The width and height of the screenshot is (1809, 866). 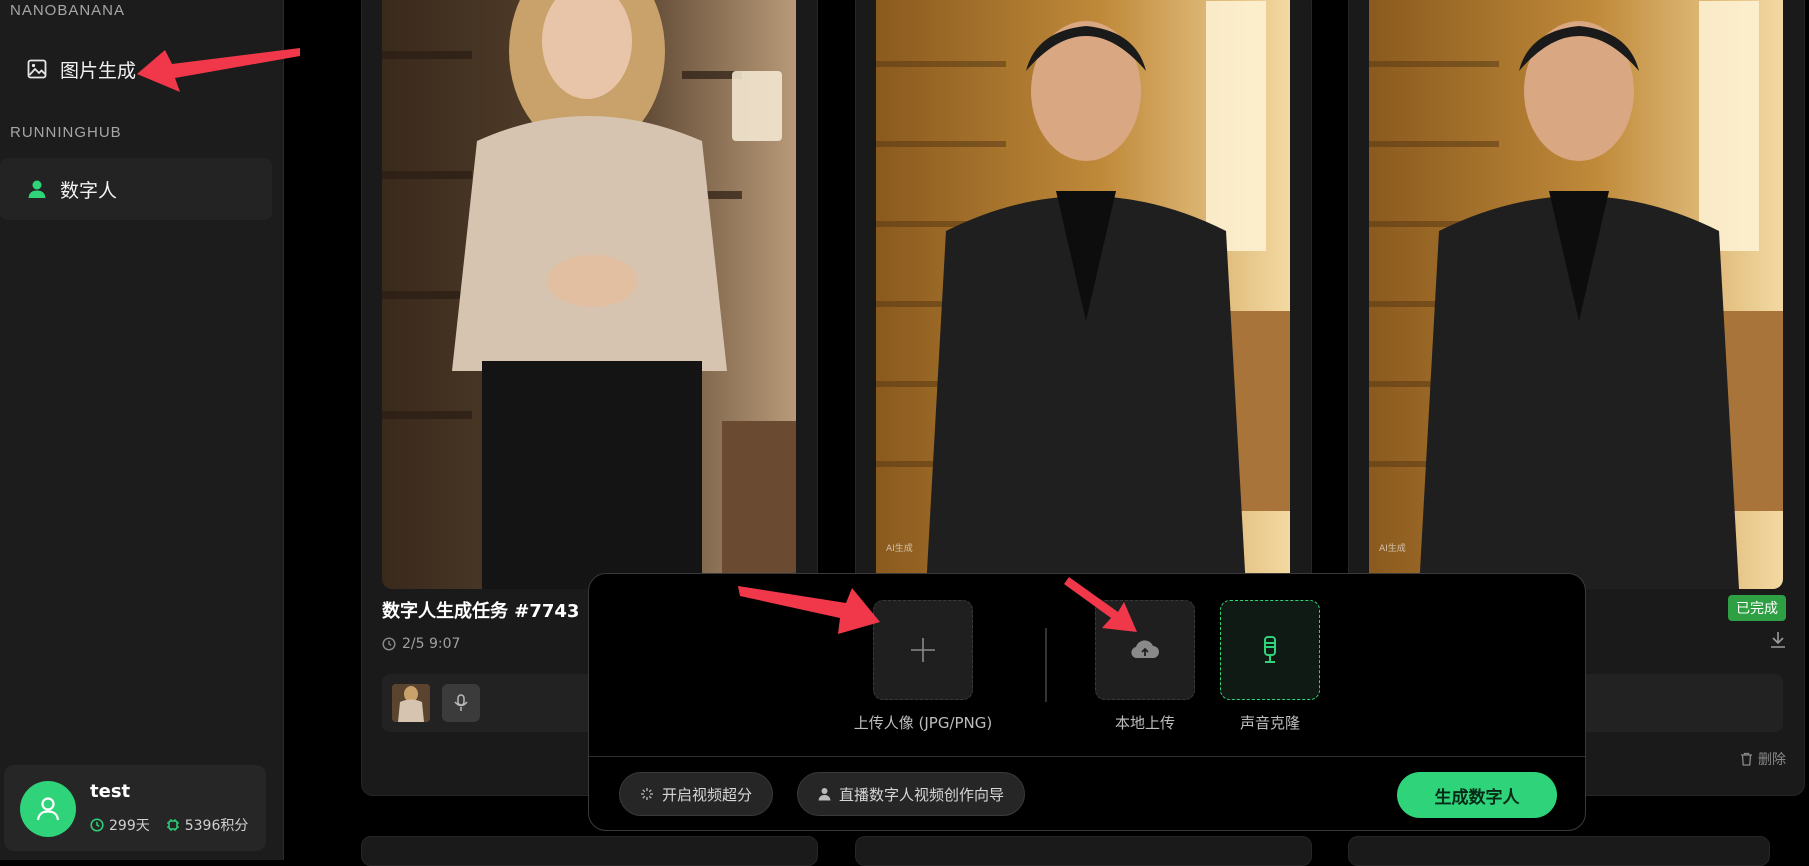 I want to click on sidebar-item-image-generation: 图片生成, so click(x=136, y=69).